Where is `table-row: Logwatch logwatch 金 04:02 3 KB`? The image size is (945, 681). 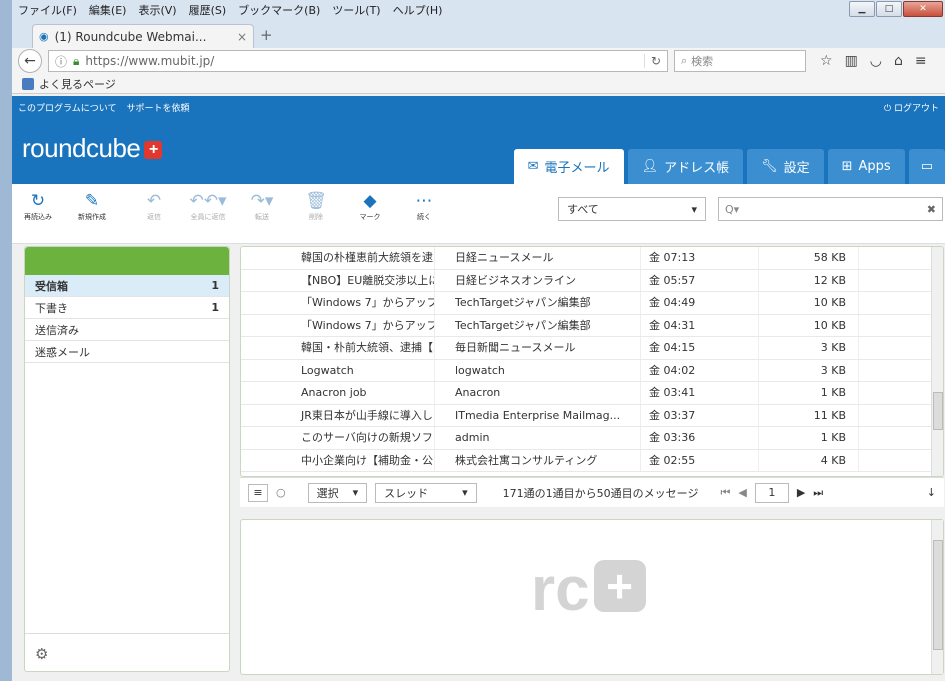
table-row: Logwatch logwatch 金 04:02 3 KB is located at coordinates (587, 370).